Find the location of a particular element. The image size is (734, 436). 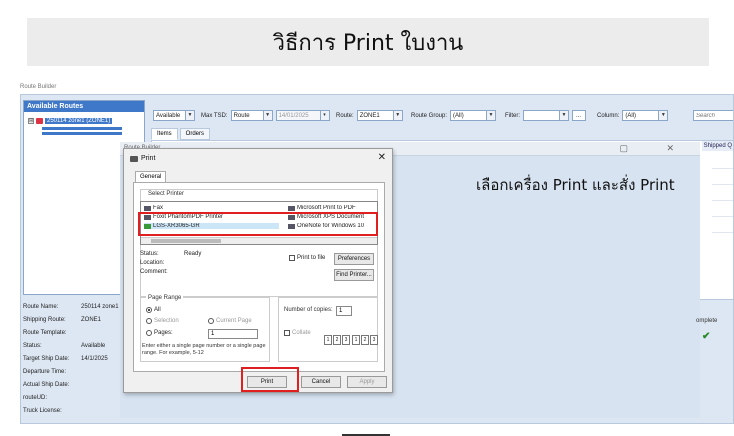

range-pages-option: Pages: is located at coordinates (159, 333).